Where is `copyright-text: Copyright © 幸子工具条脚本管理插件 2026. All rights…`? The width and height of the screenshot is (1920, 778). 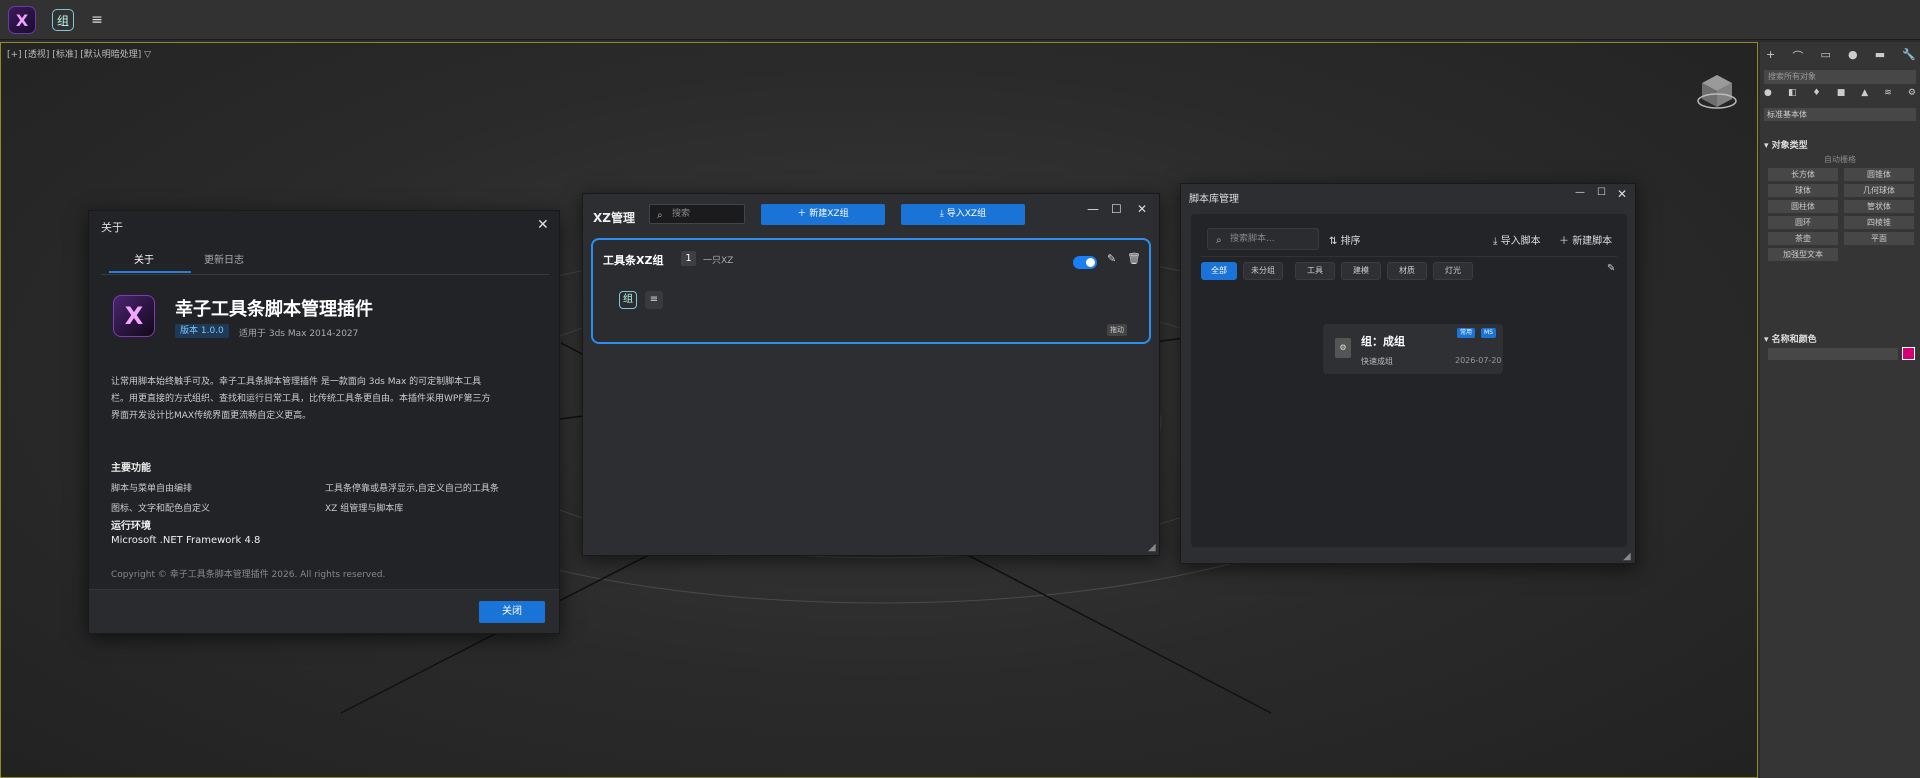
copyright-text: Copyright © 幸子工具条脚本管理插件 2026. All rights… is located at coordinates (248, 575).